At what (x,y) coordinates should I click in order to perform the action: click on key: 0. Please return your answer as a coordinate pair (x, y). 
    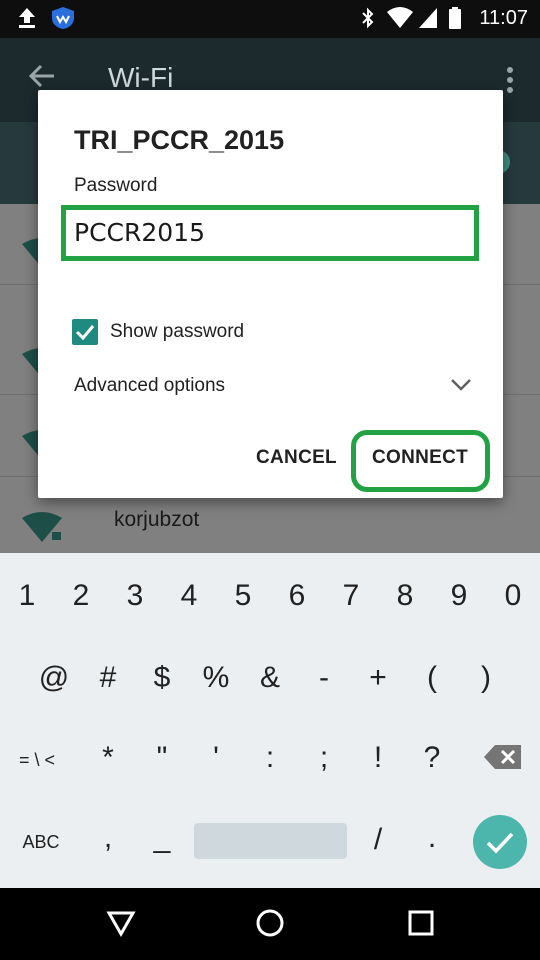
    Looking at the image, I should click on (513, 596).